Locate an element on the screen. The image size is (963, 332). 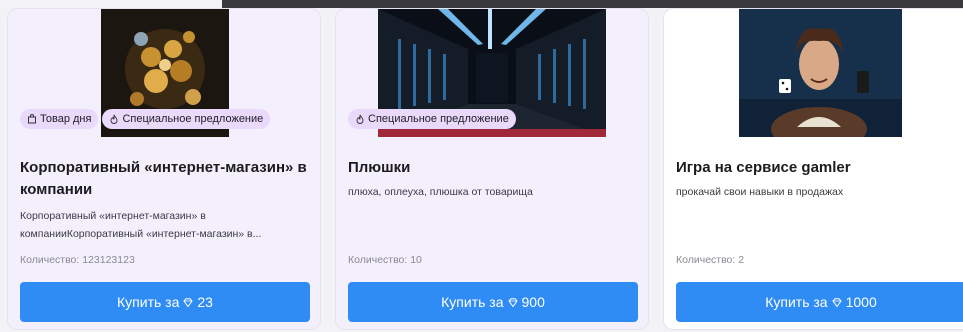
product-quantity: Количество: 2 is located at coordinates (710, 260).